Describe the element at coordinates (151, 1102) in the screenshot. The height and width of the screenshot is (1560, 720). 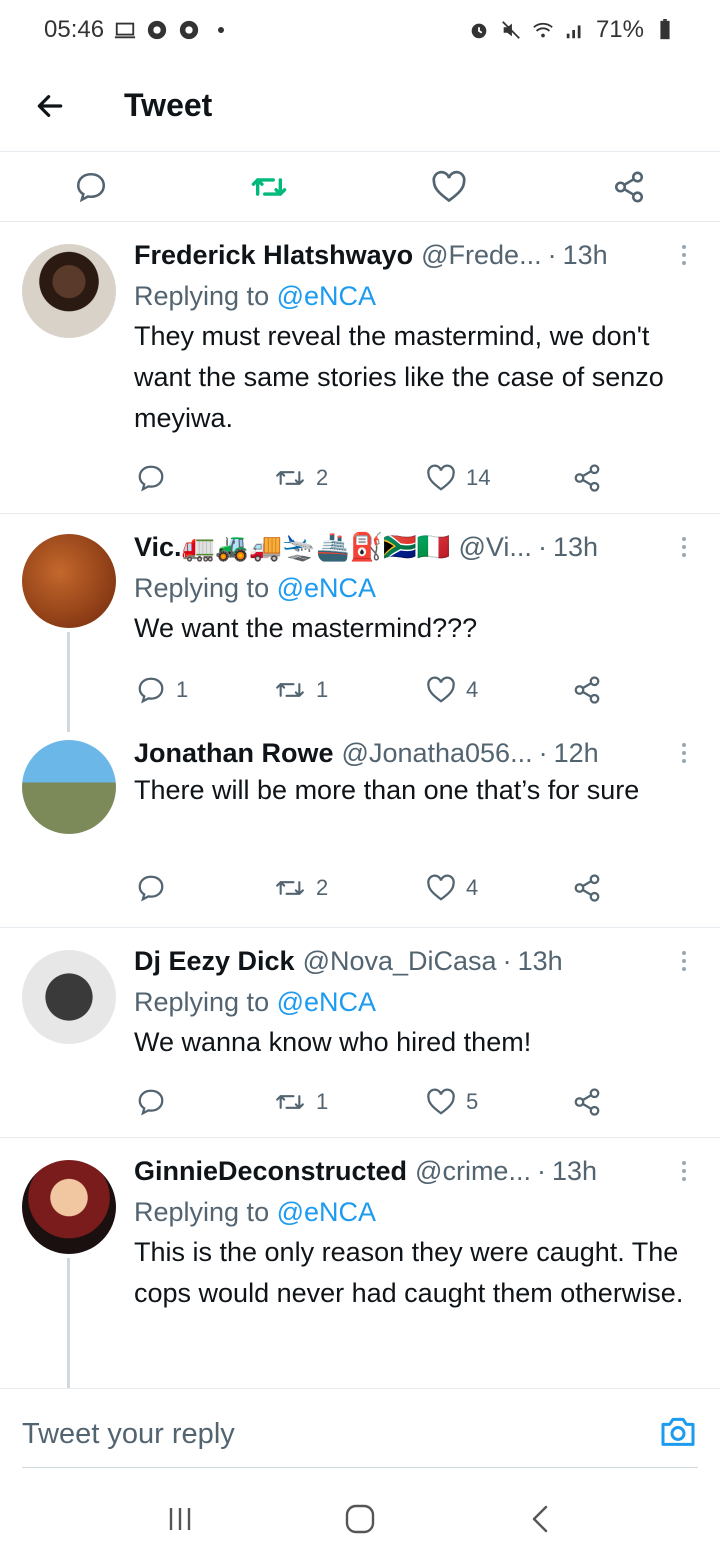
I see `comment-icon` at that location.